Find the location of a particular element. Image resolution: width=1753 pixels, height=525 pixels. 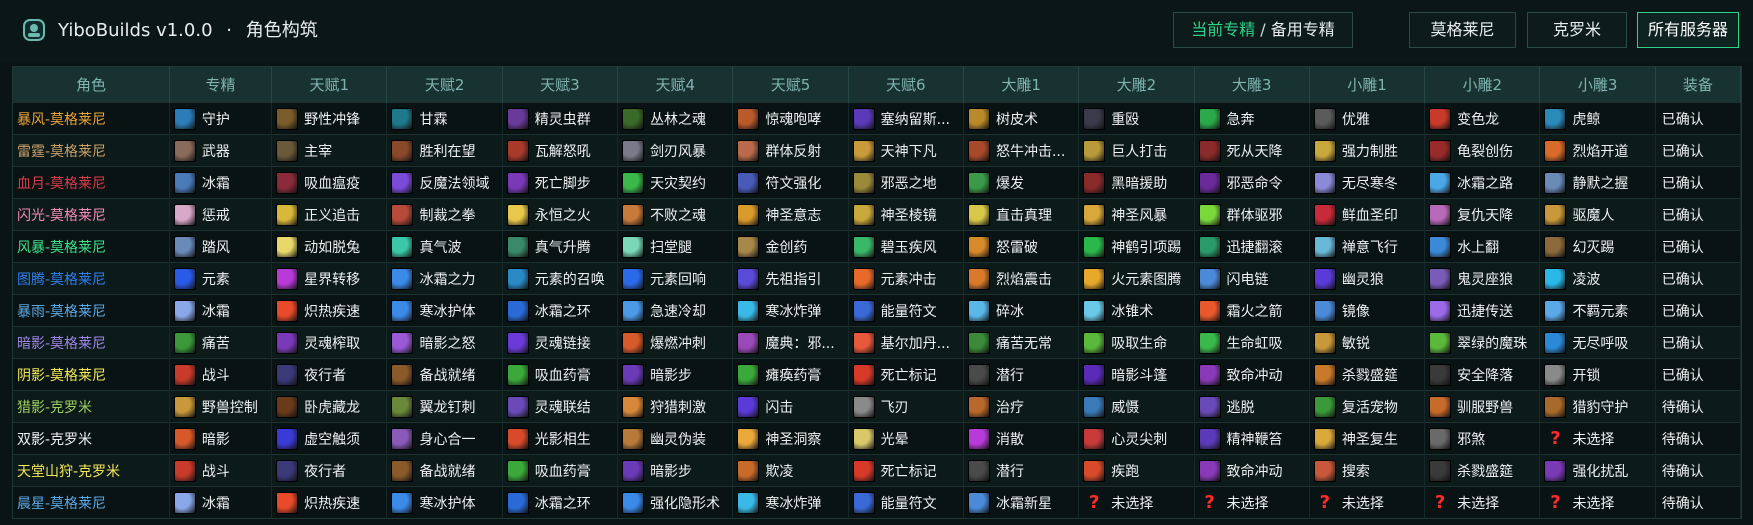

column-header: 天赋4 is located at coordinates (675, 85).